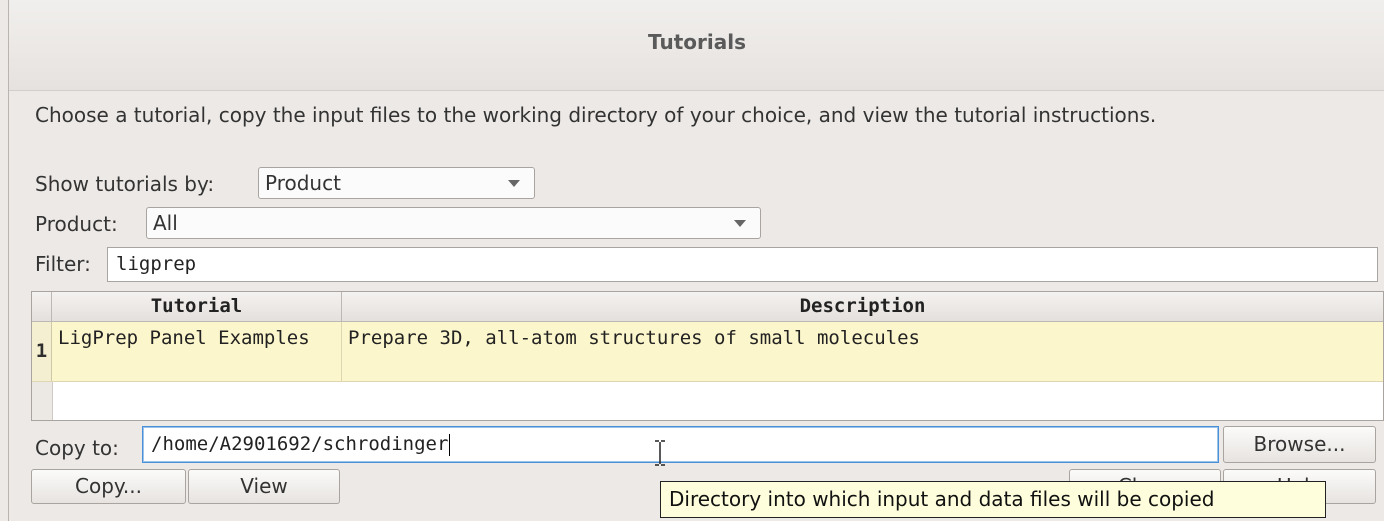 The width and height of the screenshot is (1384, 521). What do you see at coordinates (165, 223) in the screenshot?
I see `product-selected: All` at bounding box center [165, 223].